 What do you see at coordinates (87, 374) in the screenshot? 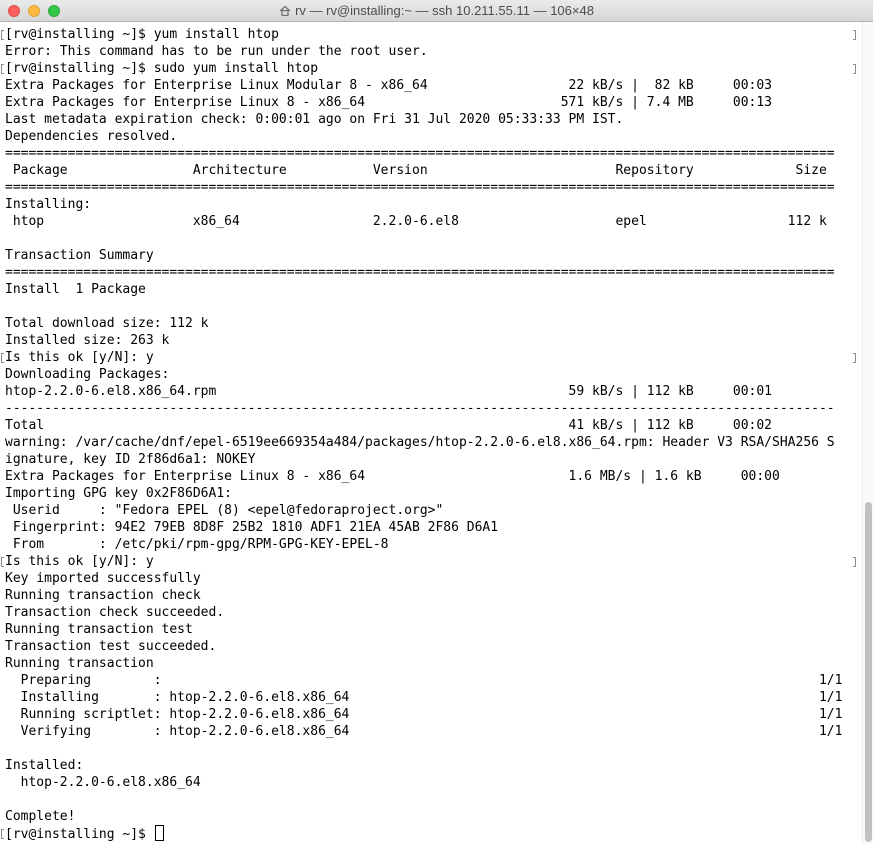
I see `terminal-line: Downloading Packages:` at bounding box center [87, 374].